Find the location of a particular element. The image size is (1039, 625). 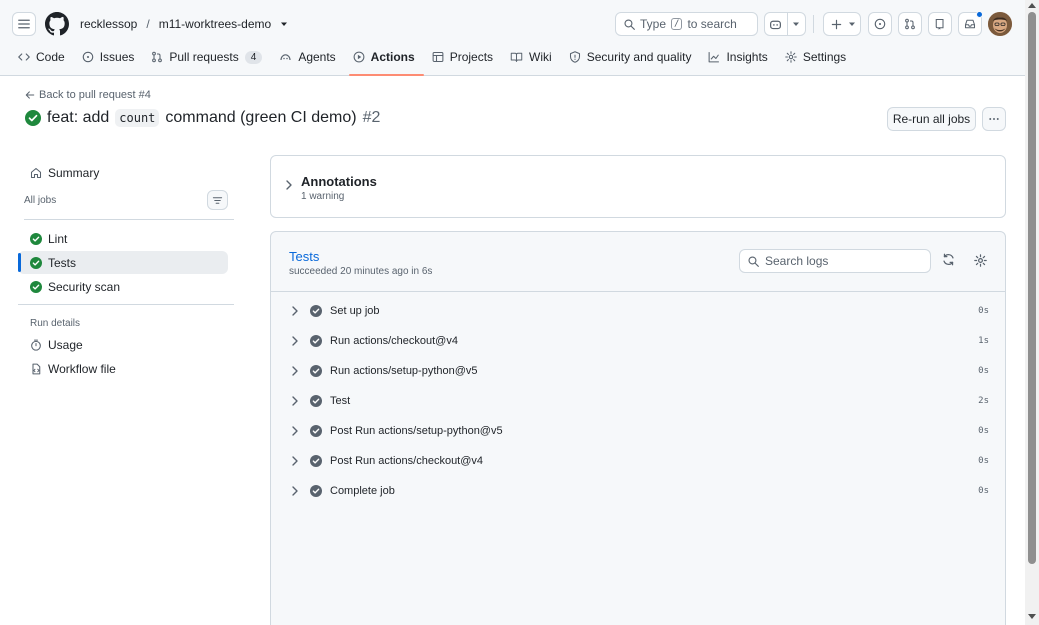

caret-down-icon is located at coordinates (284, 24).